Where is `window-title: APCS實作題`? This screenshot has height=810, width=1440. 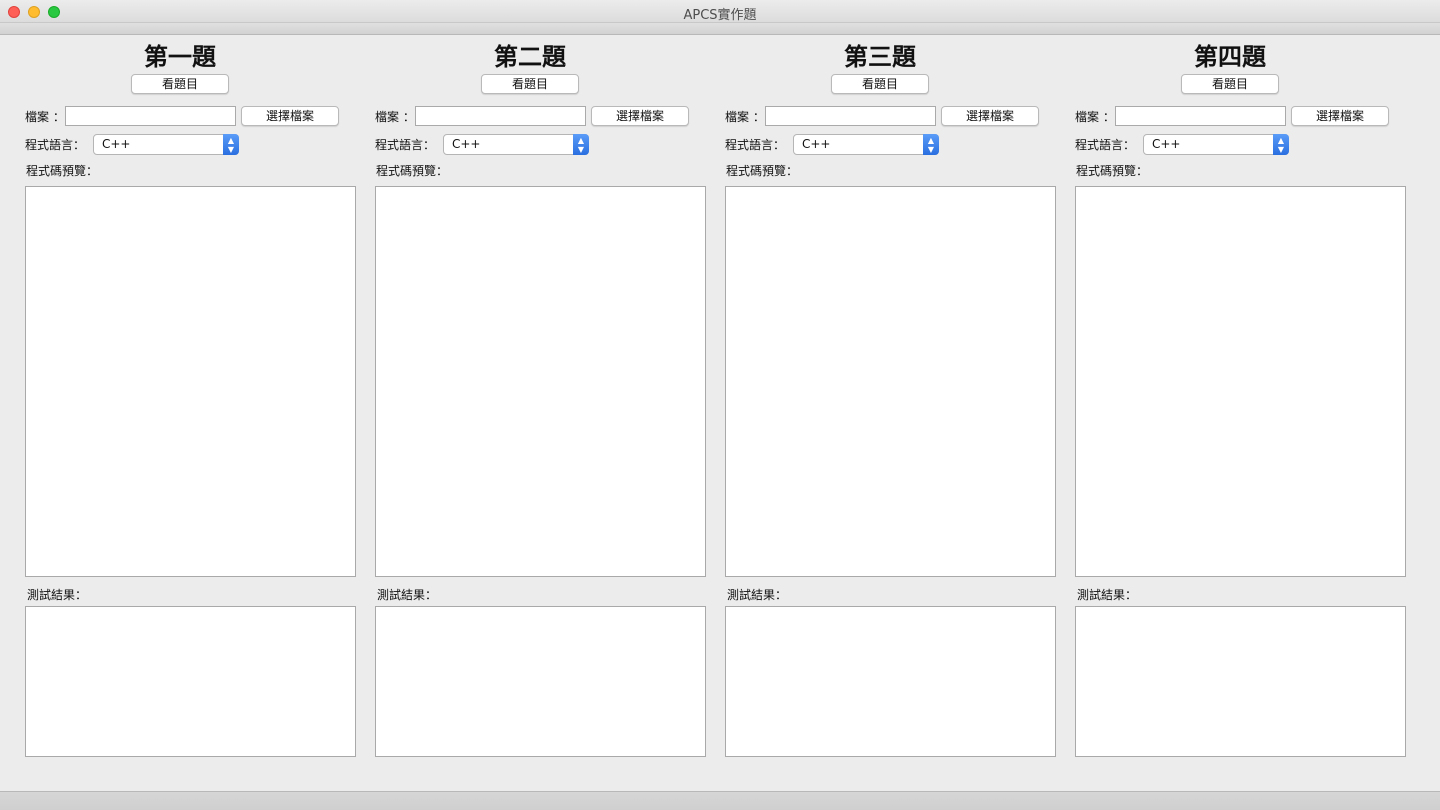 window-title: APCS實作題 is located at coordinates (720, 15).